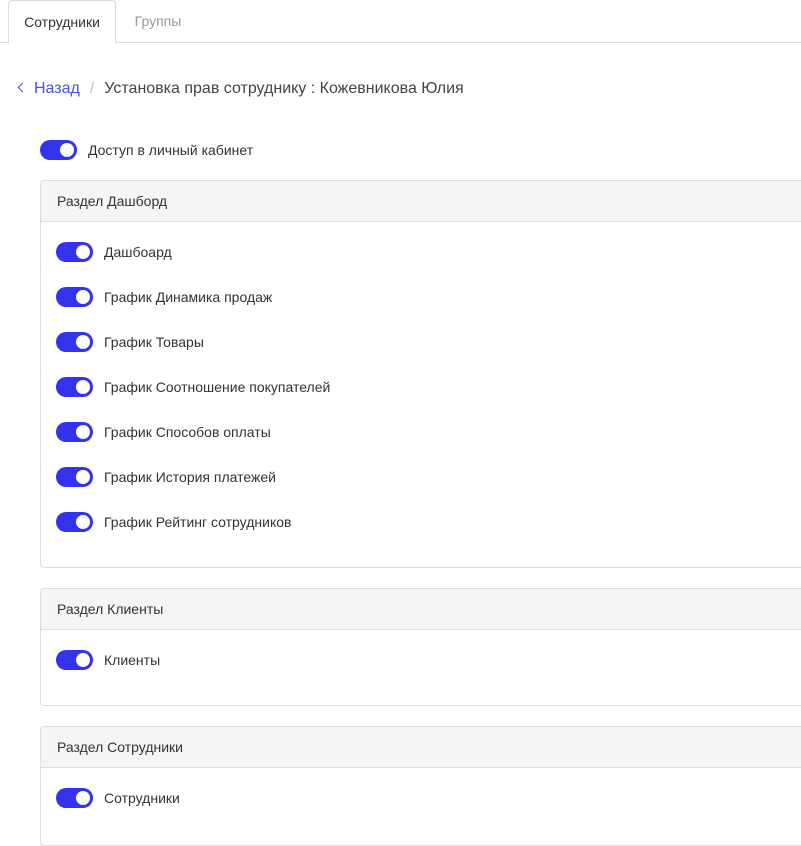 Image resolution: width=801 pixels, height=846 pixels. What do you see at coordinates (58, 150) in the screenshot?
I see `access-toggle` at bounding box center [58, 150].